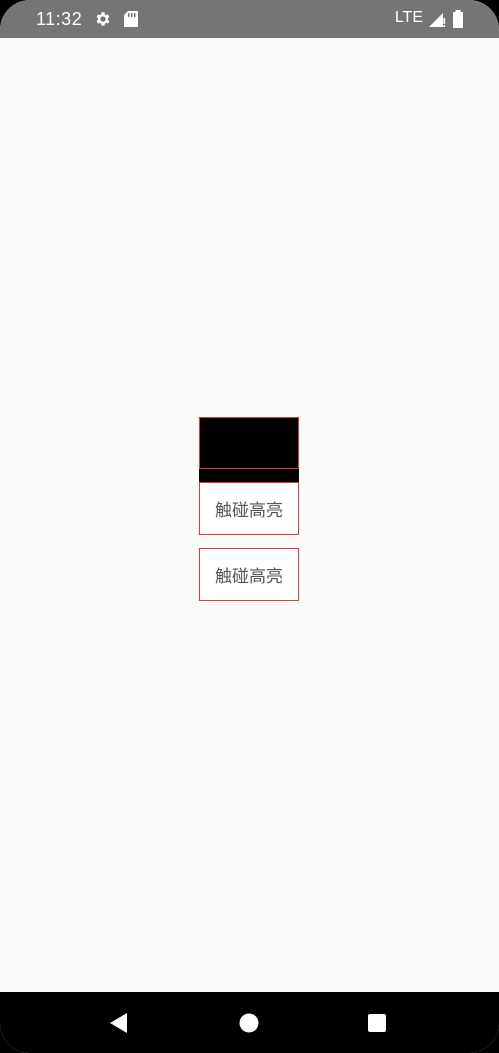 The height and width of the screenshot is (1053, 499). What do you see at coordinates (249, 443) in the screenshot?
I see `black-view` at bounding box center [249, 443].